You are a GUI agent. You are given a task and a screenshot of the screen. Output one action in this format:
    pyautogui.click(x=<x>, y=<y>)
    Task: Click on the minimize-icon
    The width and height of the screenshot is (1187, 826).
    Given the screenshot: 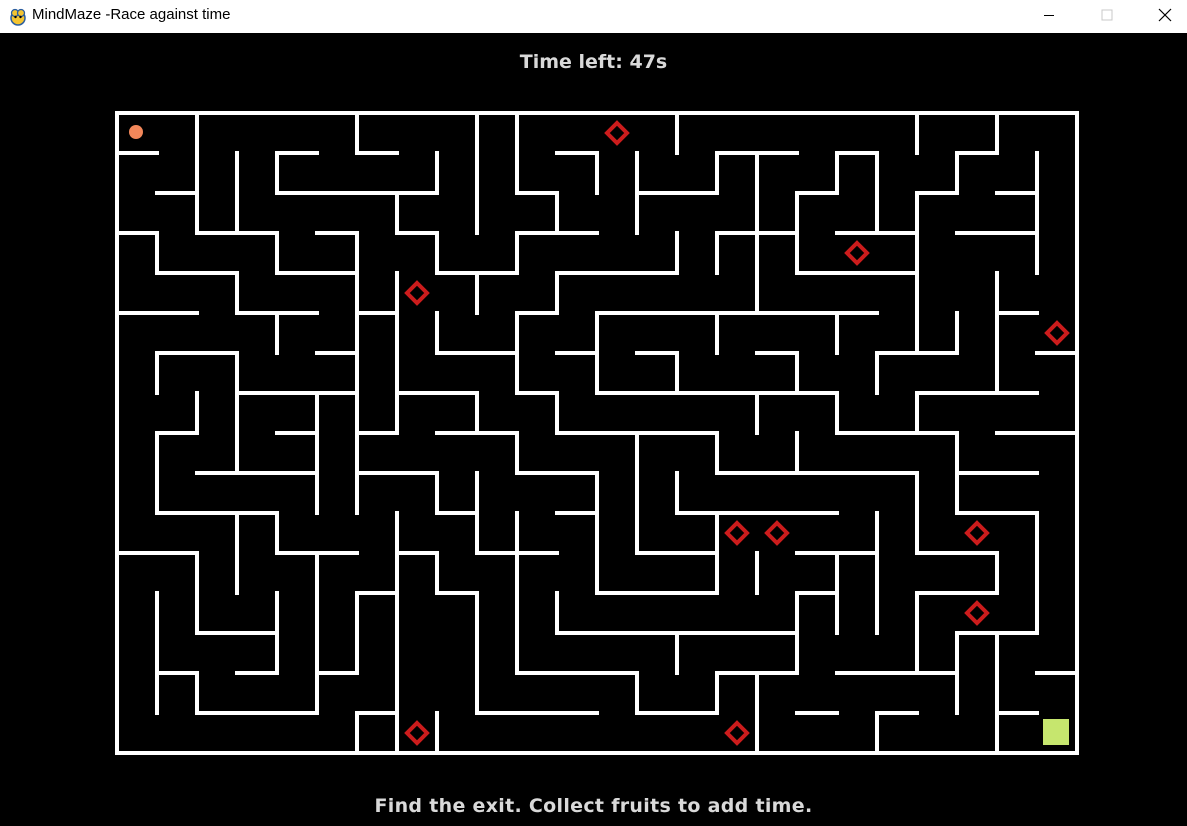 What is the action you would take?
    pyautogui.click(x=1049, y=15)
    